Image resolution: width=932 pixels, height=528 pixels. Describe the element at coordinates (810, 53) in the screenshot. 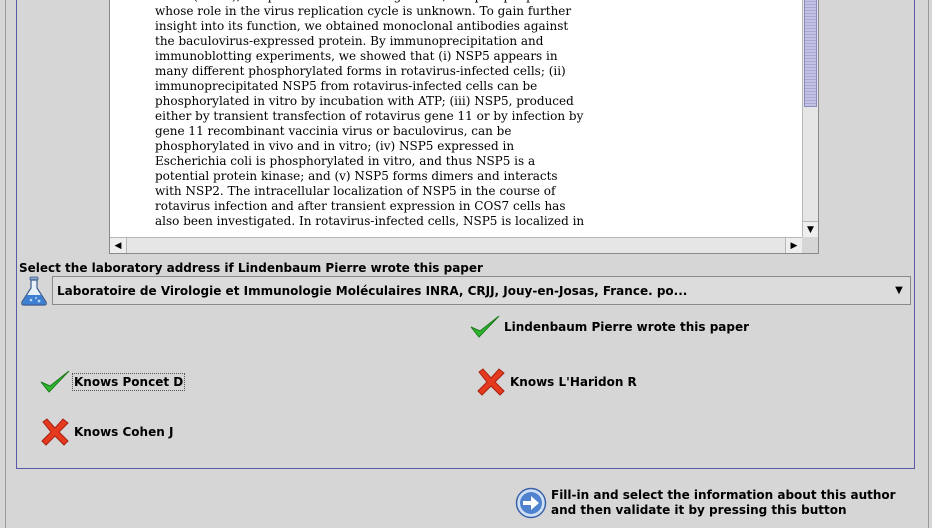

I see `vertical-scroll-thumb` at that location.